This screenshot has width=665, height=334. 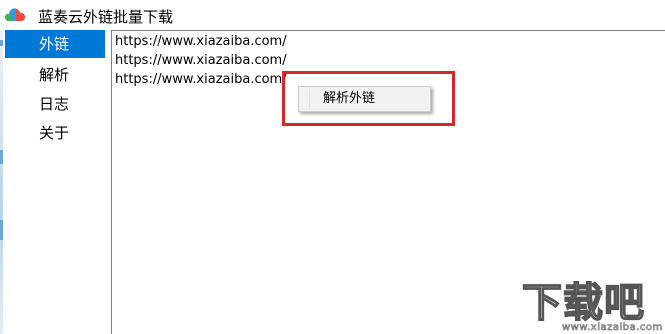 I want to click on sidebar-item-label: 日志, so click(x=54, y=104).